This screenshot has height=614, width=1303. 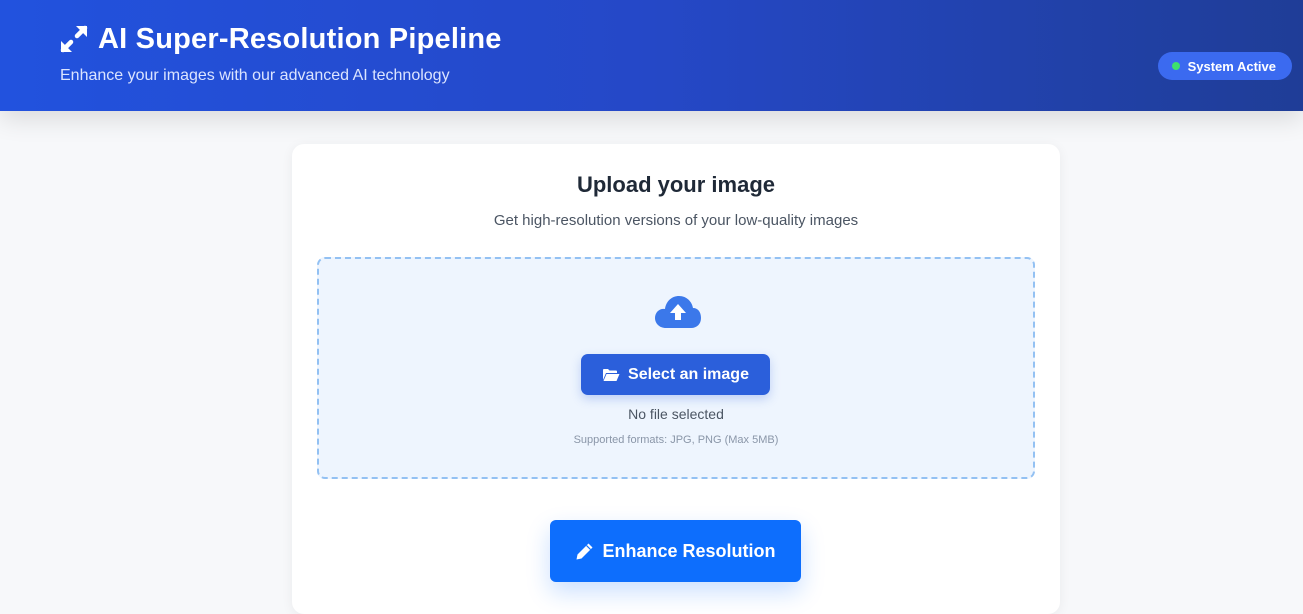 What do you see at coordinates (689, 550) in the screenshot?
I see `enhance-resolution-label: Enhance Resolution` at bounding box center [689, 550].